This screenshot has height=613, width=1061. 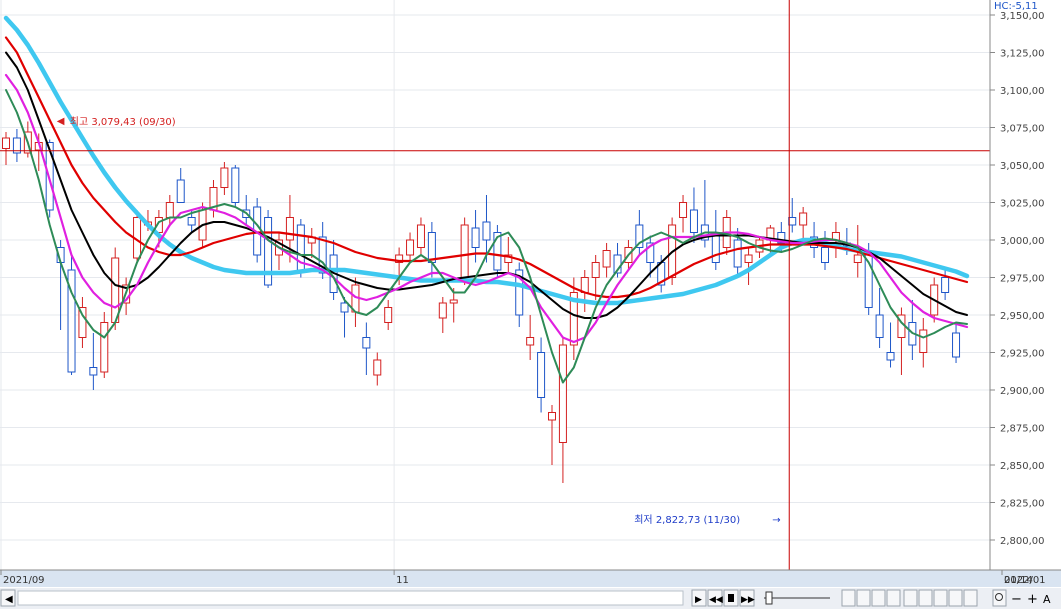 I want to click on indicator-label: HC:-5,11, so click(x=1016, y=6).